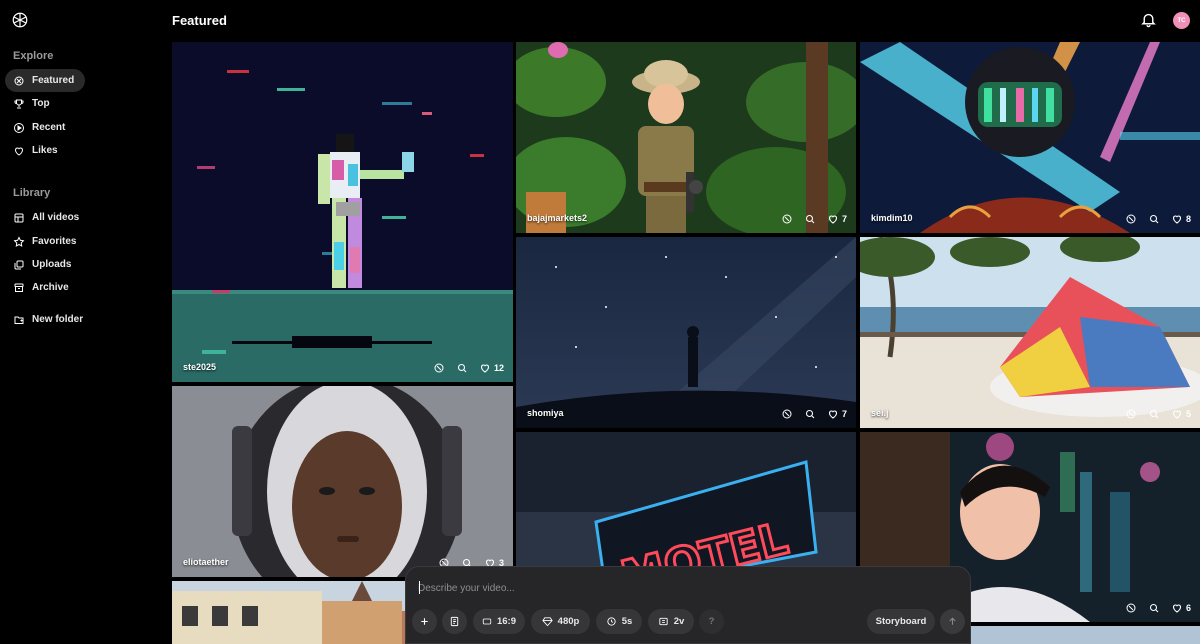 This screenshot has height=644, width=1200. I want to click on new-folder-icon, so click(19, 320).